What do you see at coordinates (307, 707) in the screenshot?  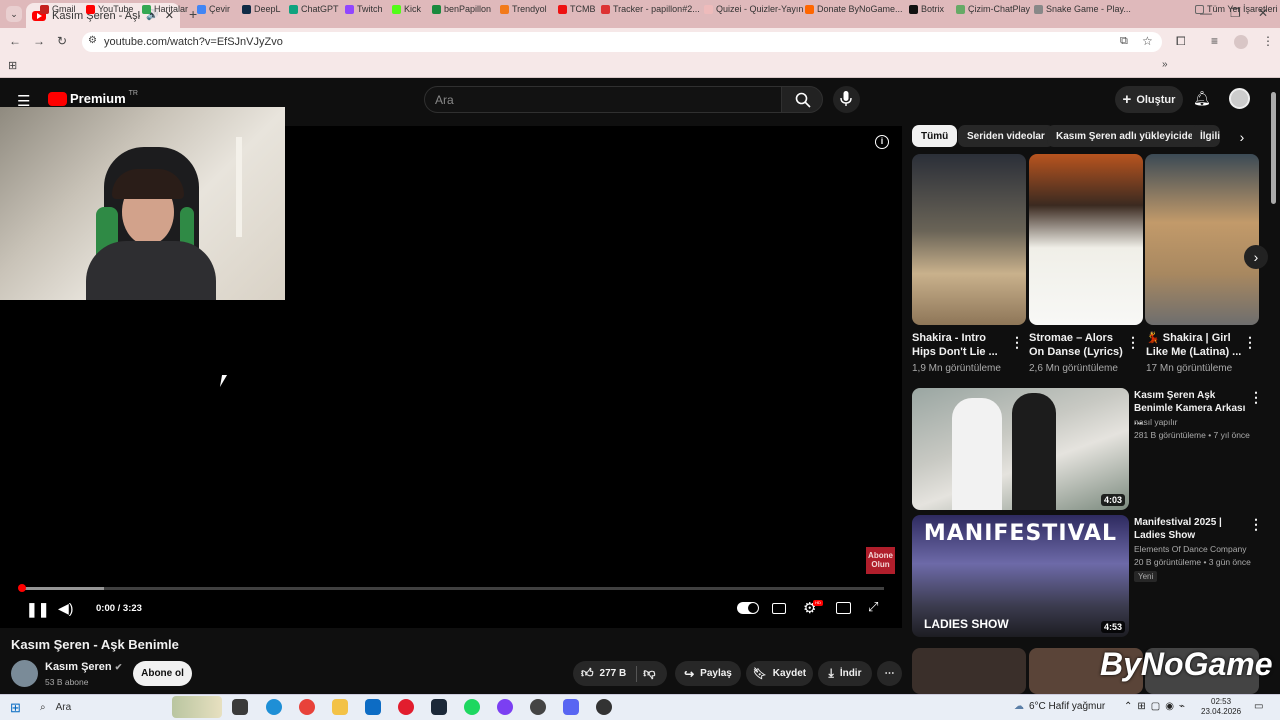 I see `chrome-icon` at bounding box center [307, 707].